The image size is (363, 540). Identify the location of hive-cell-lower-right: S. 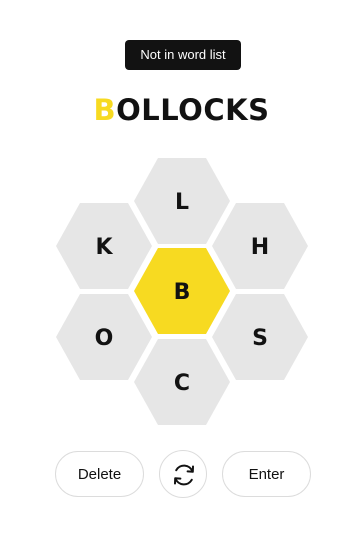
(260, 337).